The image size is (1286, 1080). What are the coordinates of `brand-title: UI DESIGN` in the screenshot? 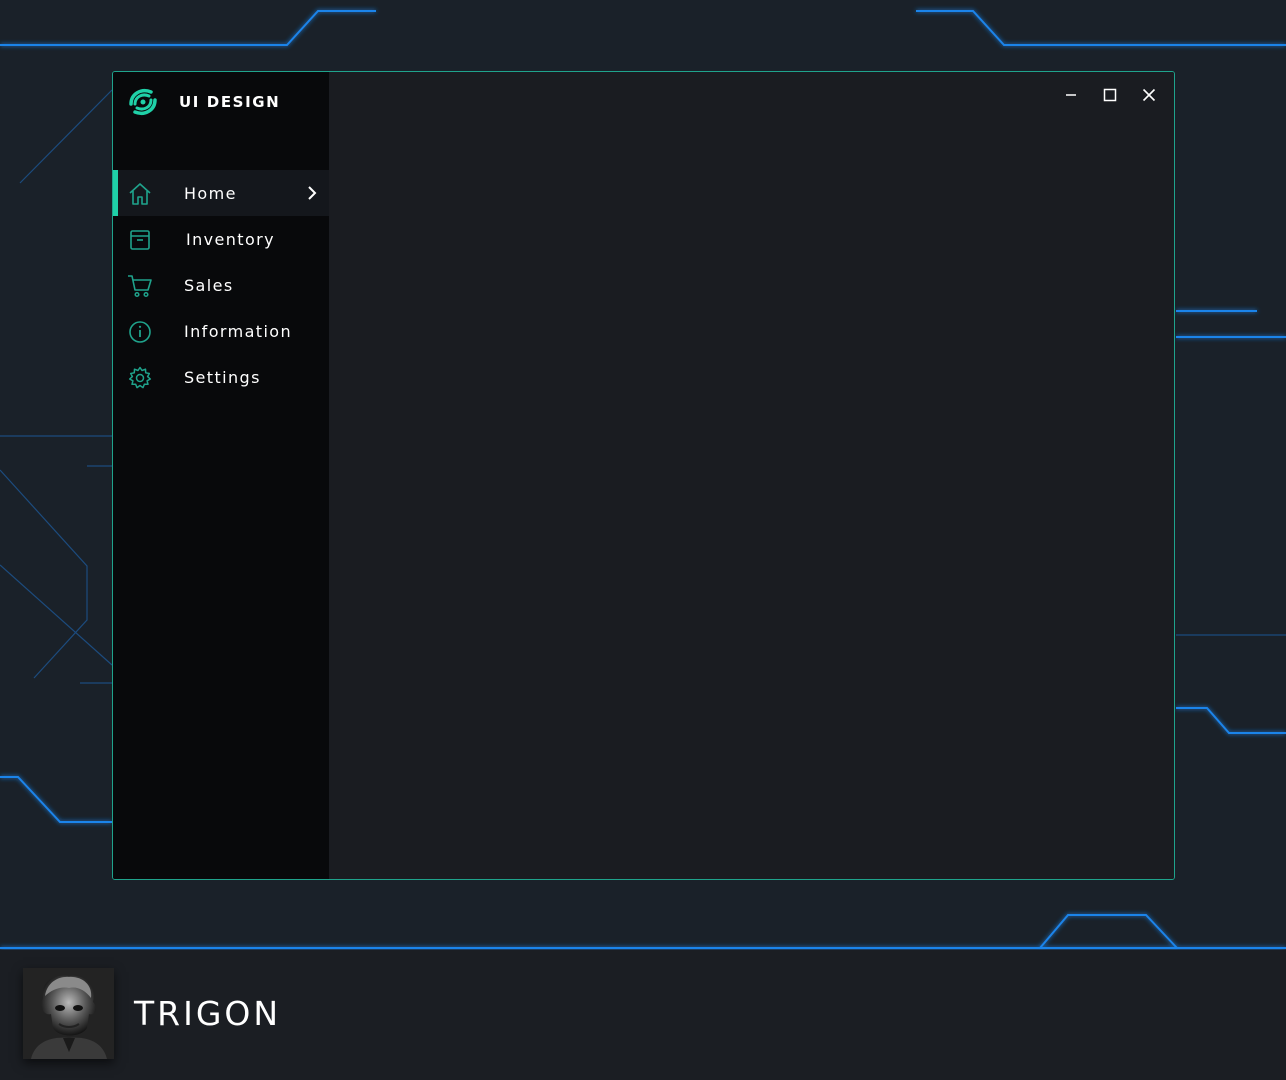 It's located at (230, 102).